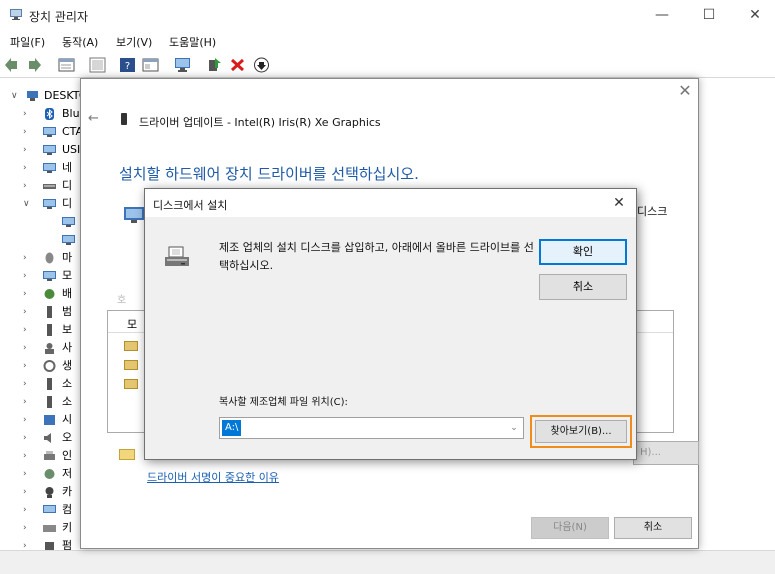 Image resolution: width=775 pixels, height=574 pixels. Describe the element at coordinates (49, 294) in the screenshot. I see `battery-icon` at that location.